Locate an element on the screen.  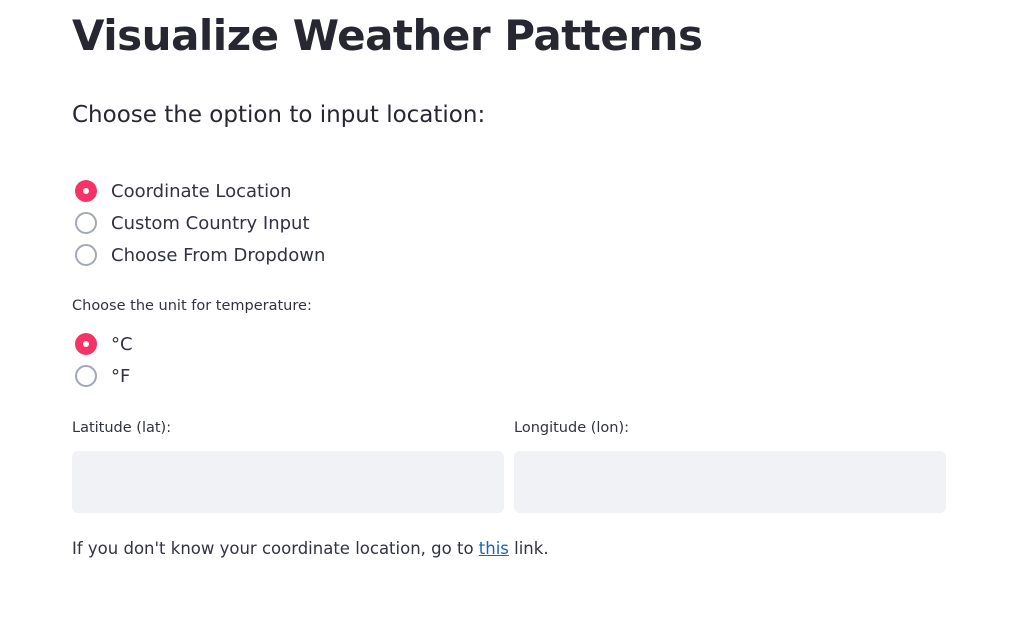
radio-option-fahrenheit: °F is located at coordinates (103, 376).